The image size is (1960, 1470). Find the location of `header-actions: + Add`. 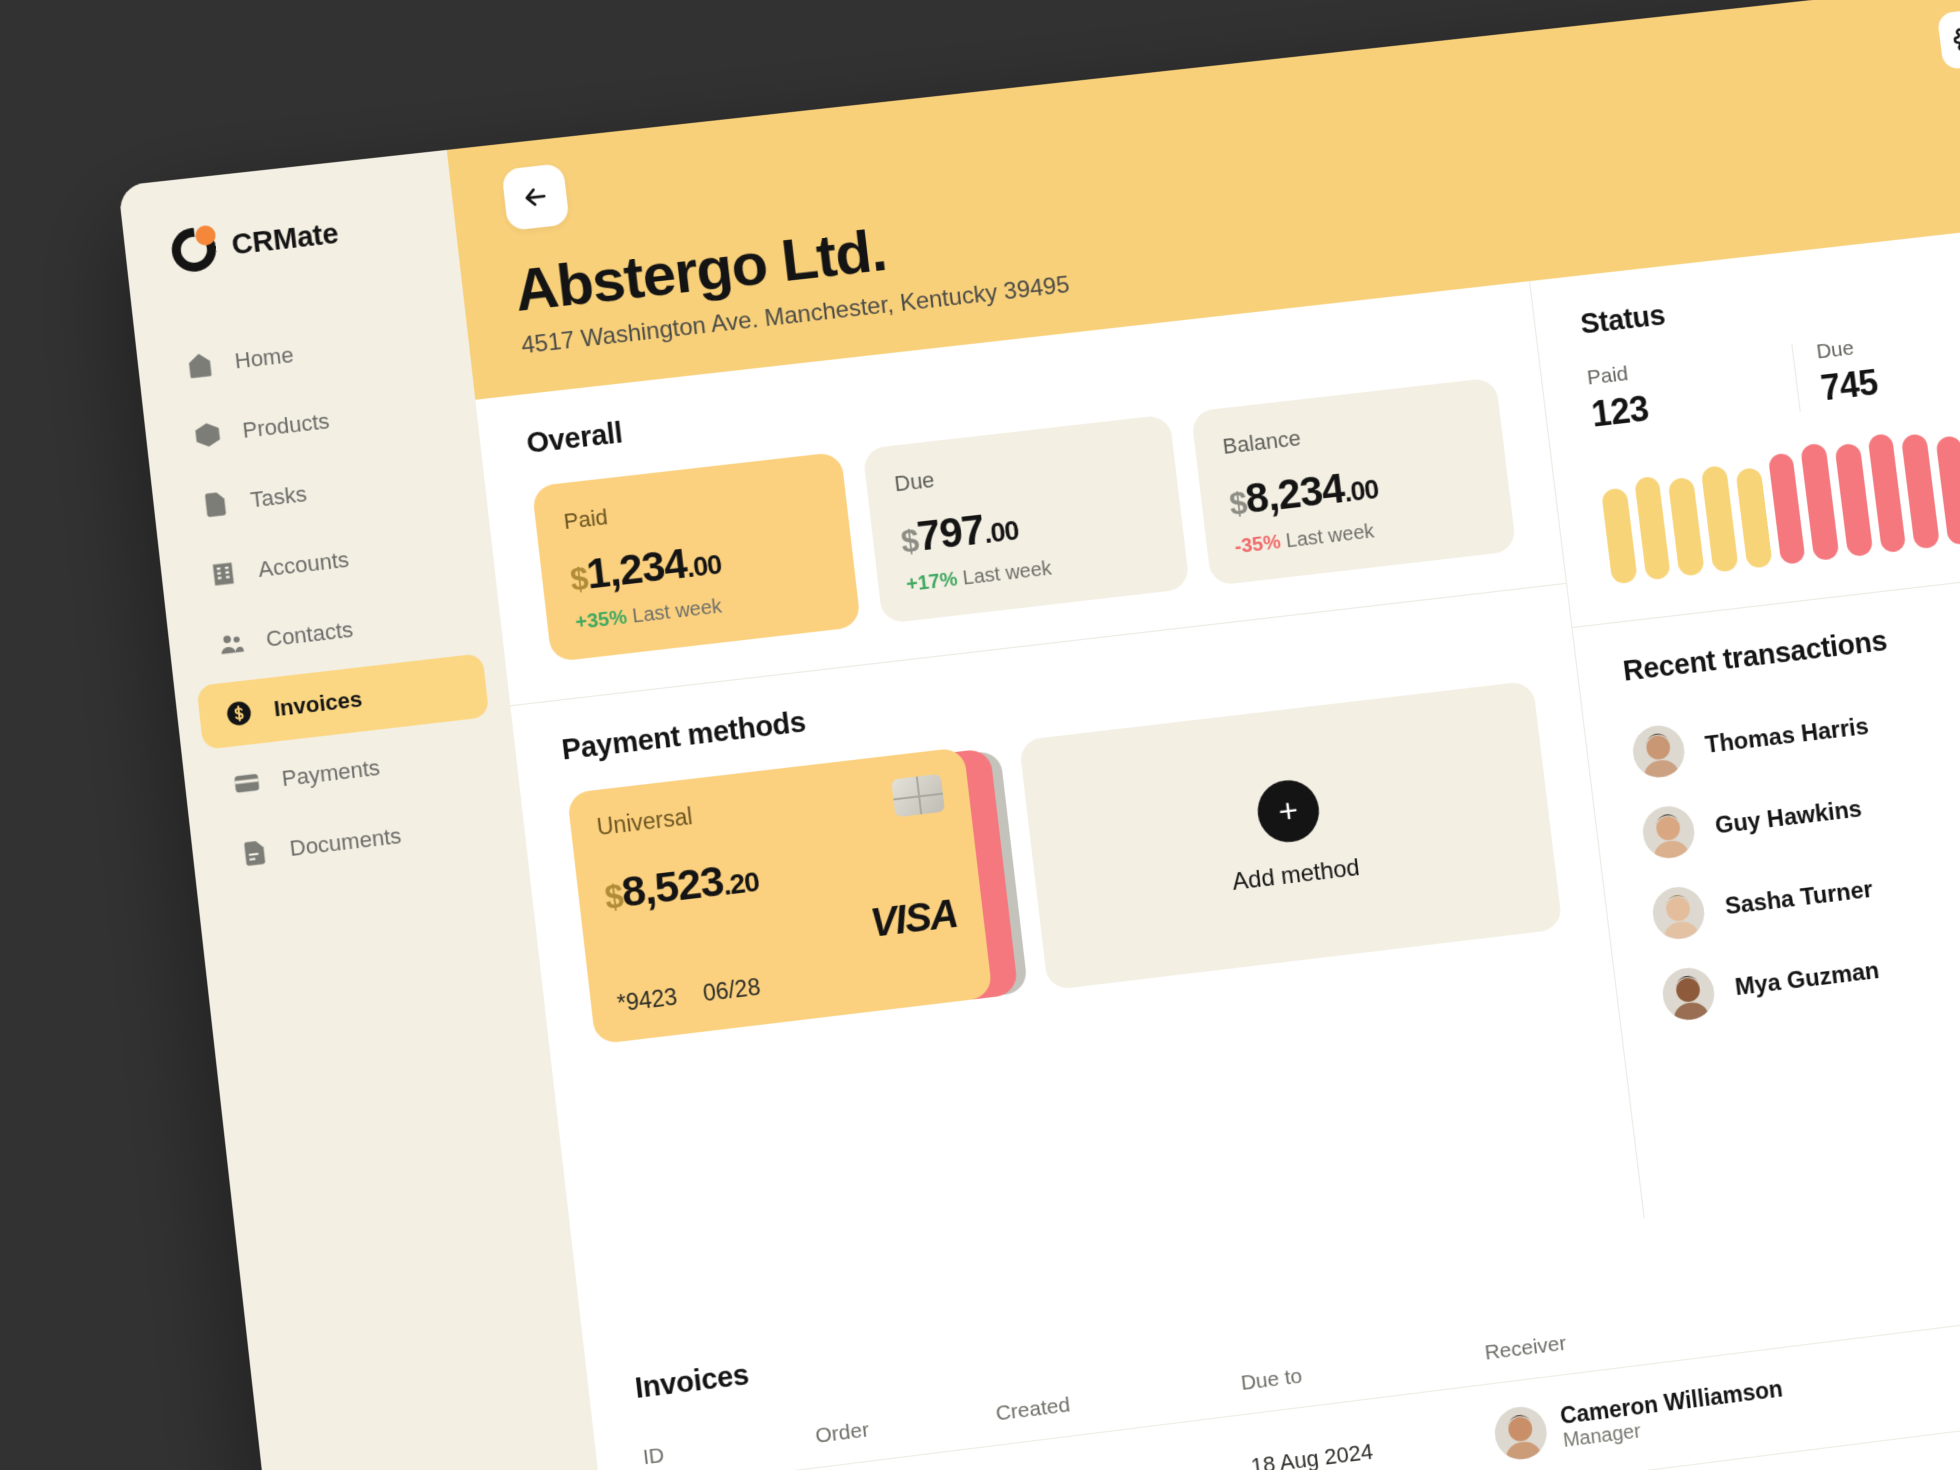

header-actions: + Add is located at coordinates (1948, 36).